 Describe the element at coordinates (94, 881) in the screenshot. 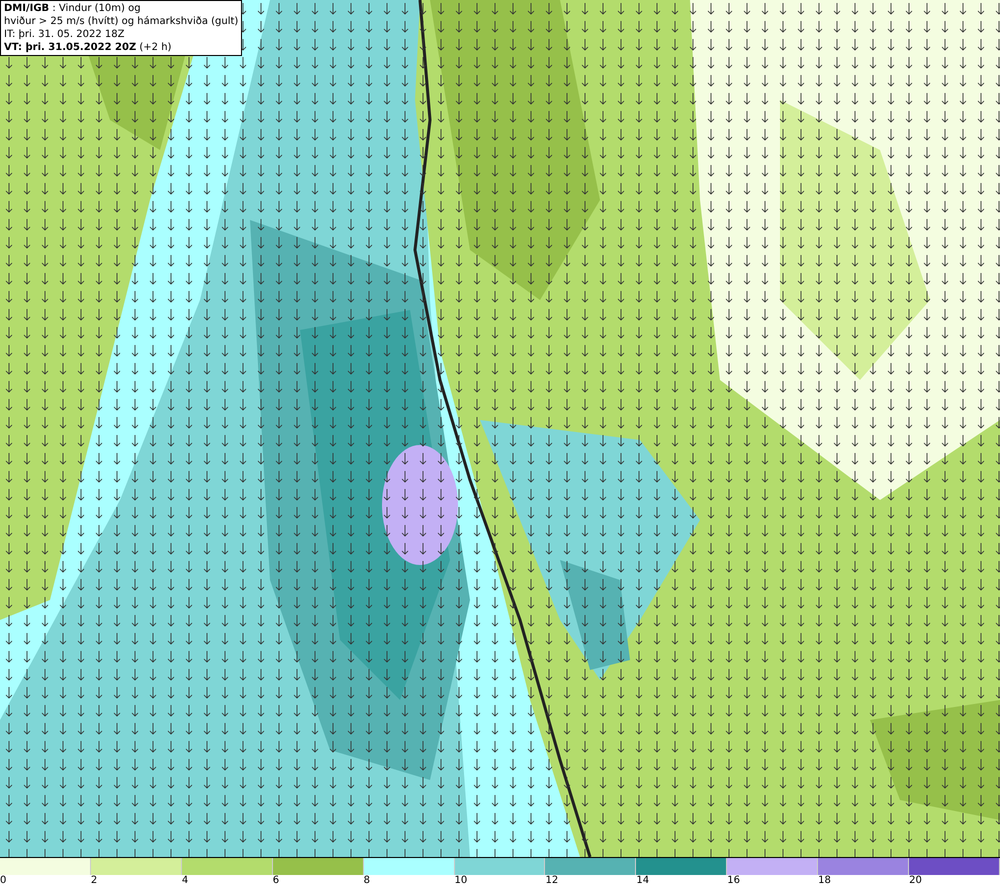

I see `legend-label: 2` at that location.